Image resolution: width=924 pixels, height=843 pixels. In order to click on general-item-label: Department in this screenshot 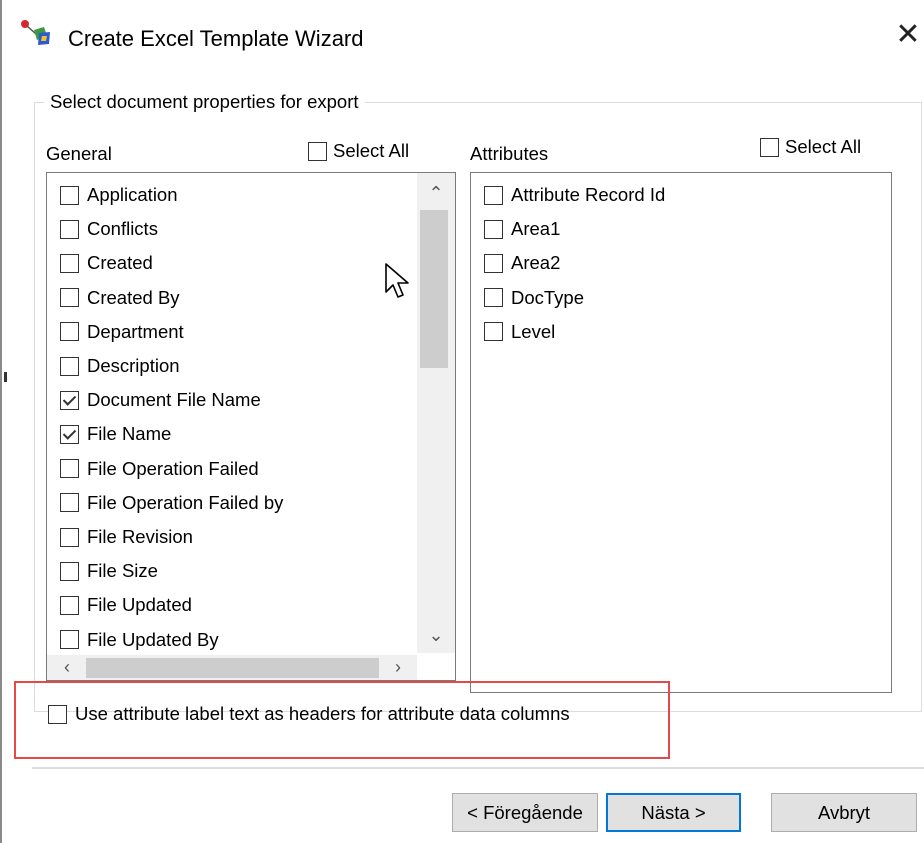, I will do `click(135, 331)`.